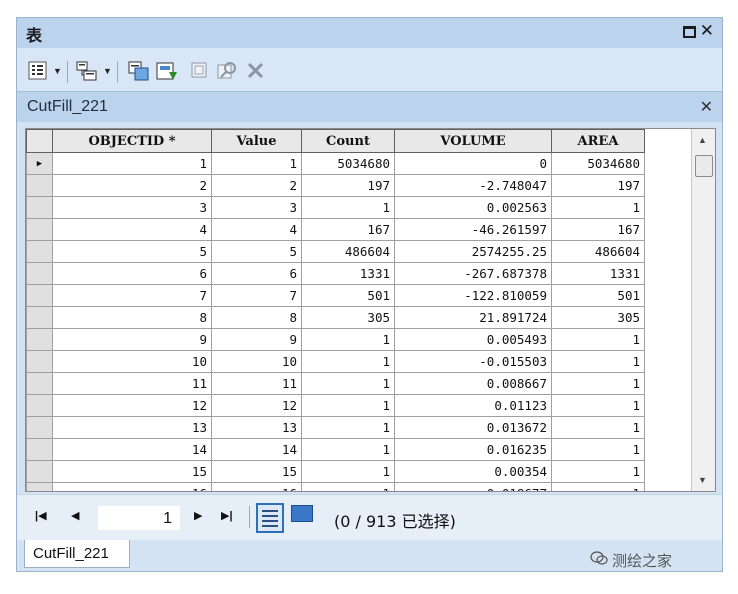  What do you see at coordinates (139, 518) in the screenshot?
I see `current-record-input: 1` at bounding box center [139, 518].